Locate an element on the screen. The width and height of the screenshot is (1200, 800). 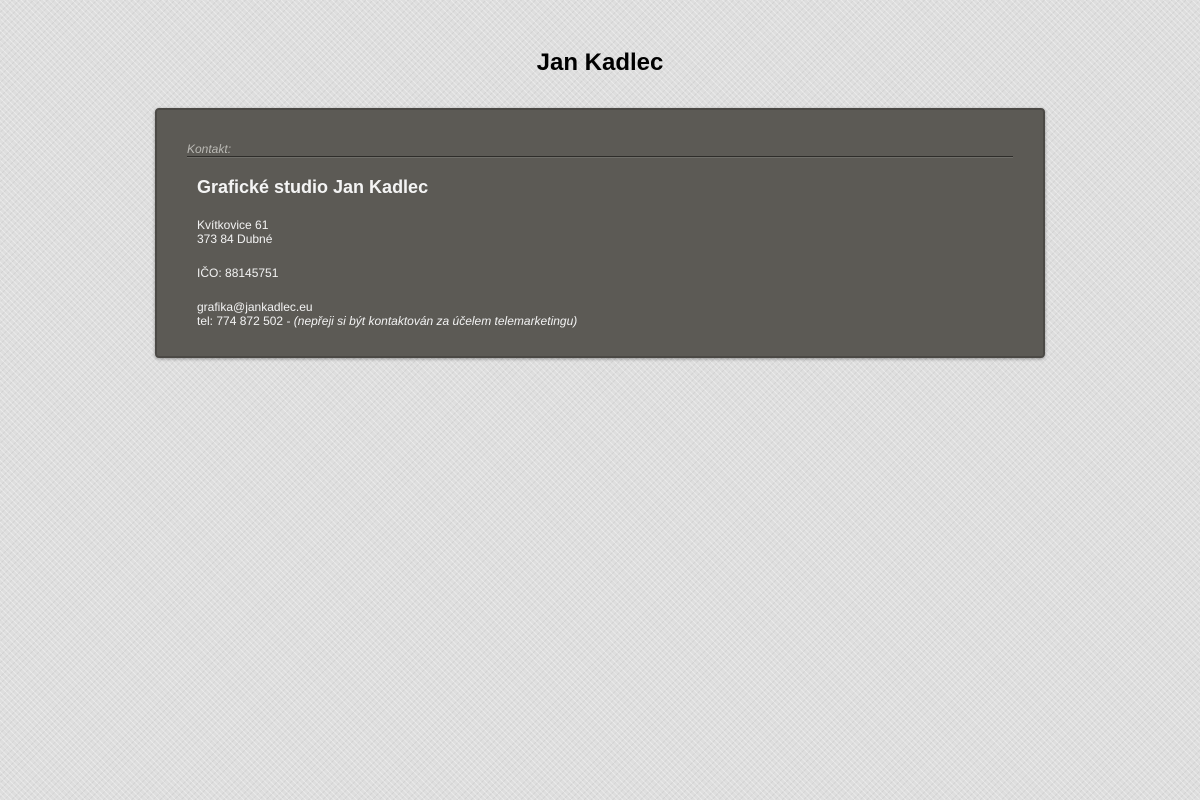
address-city: 373 84 Dubné is located at coordinates (235, 239).